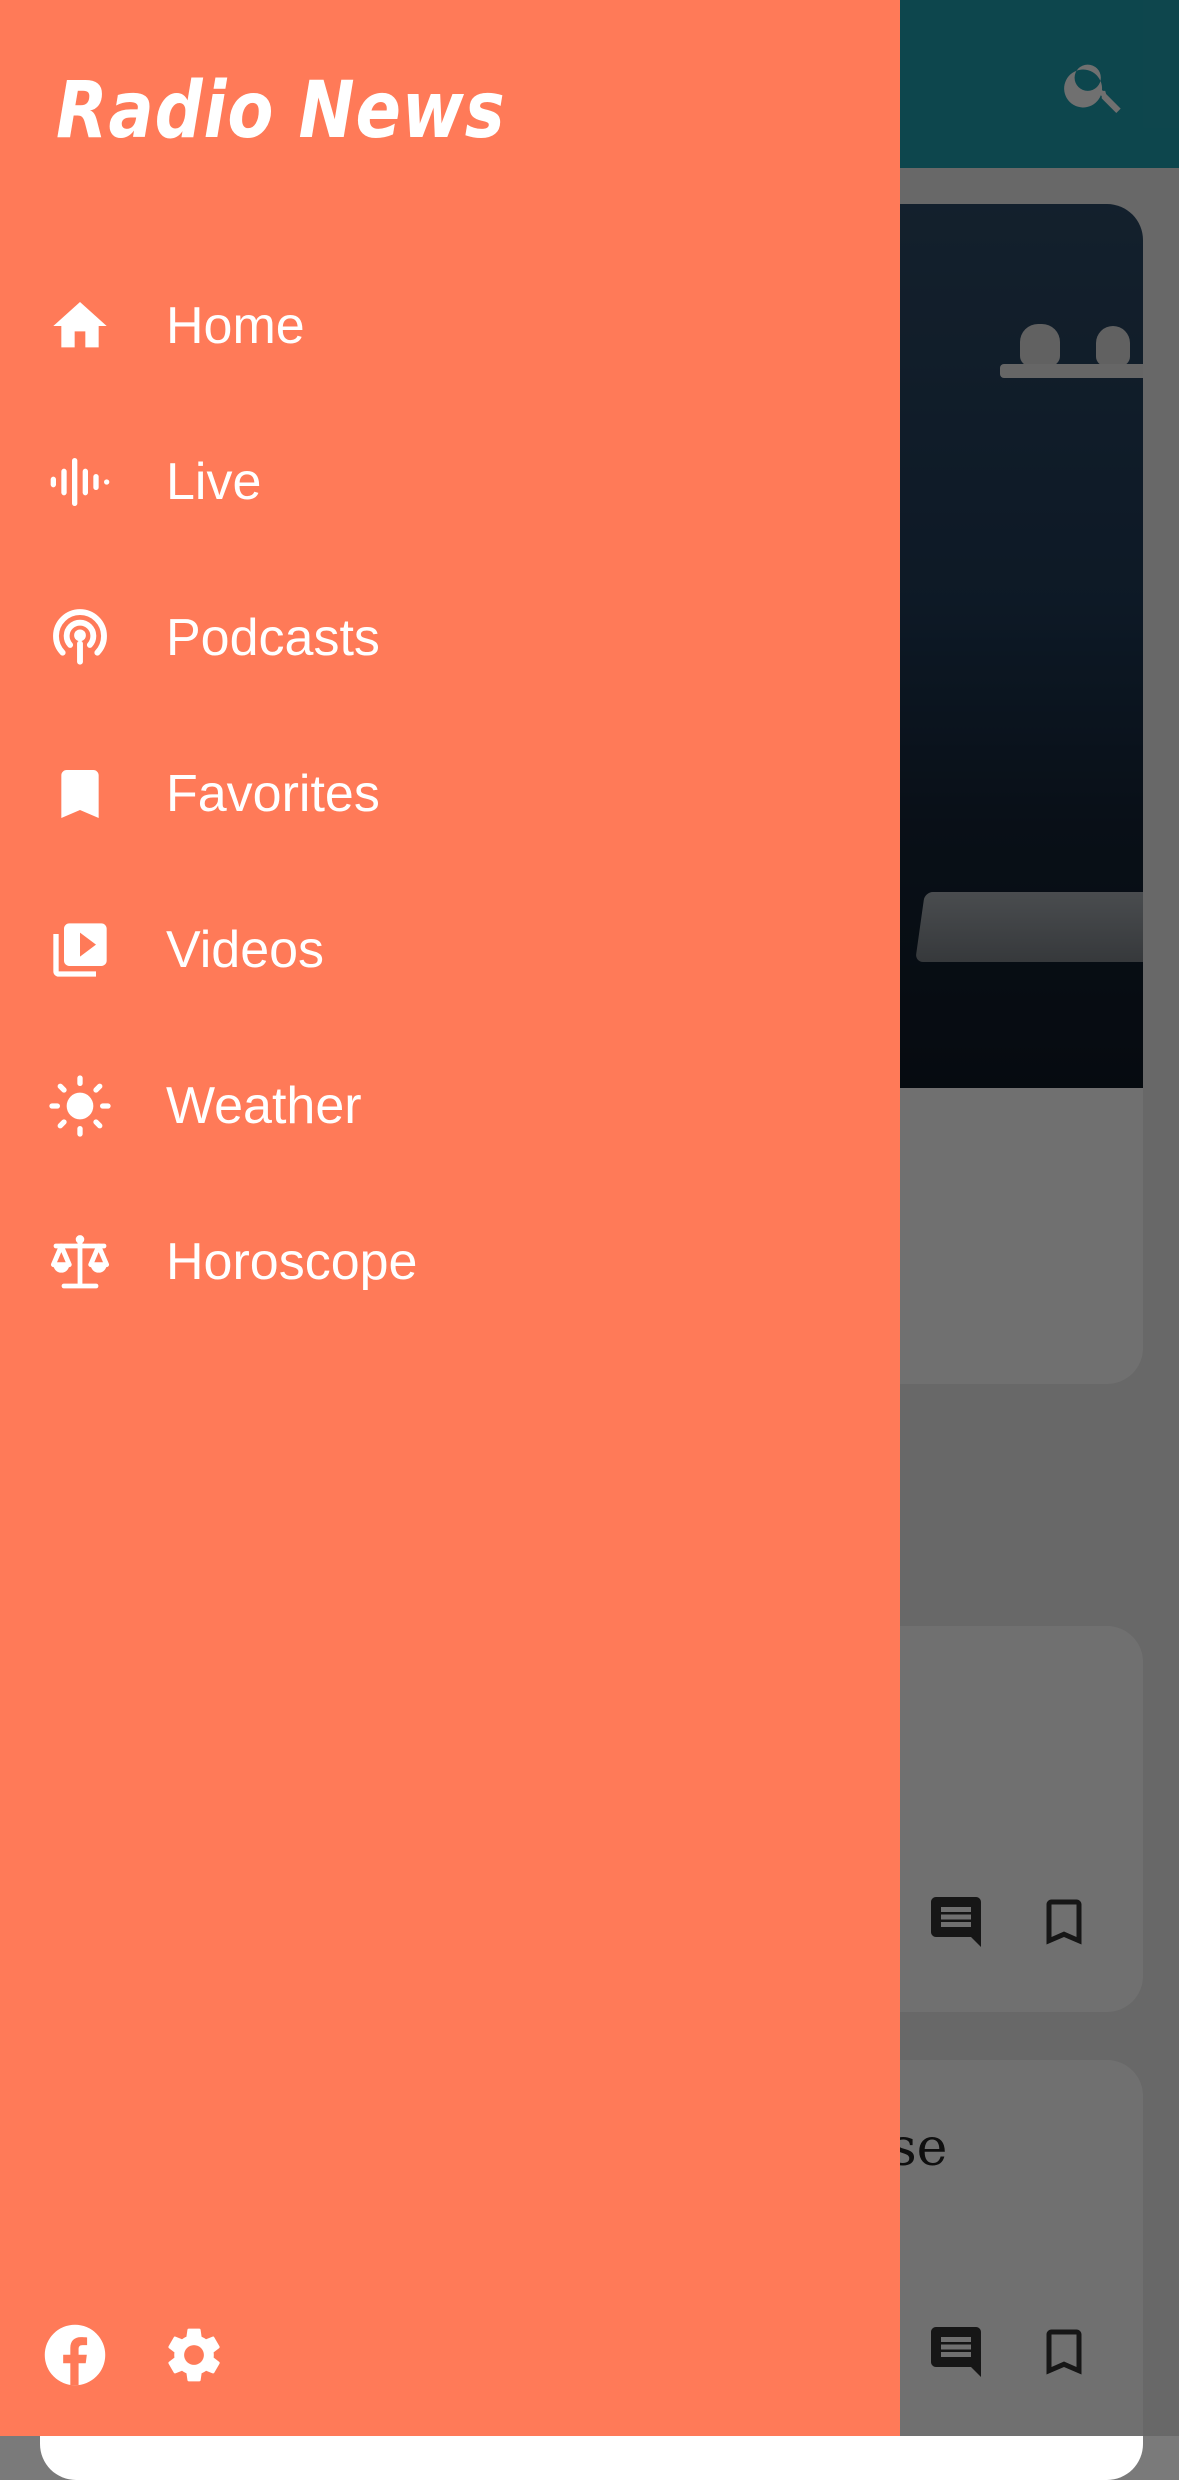  What do you see at coordinates (450, 948) in the screenshot?
I see `drawer-item-videos: Videos` at bounding box center [450, 948].